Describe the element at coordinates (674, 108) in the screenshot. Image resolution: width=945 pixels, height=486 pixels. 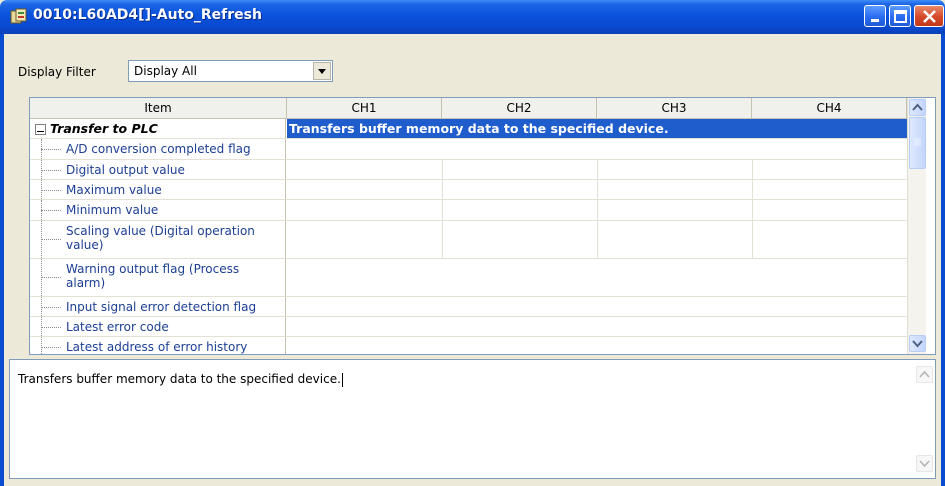
I see `column-header-ch3: CH3` at that location.